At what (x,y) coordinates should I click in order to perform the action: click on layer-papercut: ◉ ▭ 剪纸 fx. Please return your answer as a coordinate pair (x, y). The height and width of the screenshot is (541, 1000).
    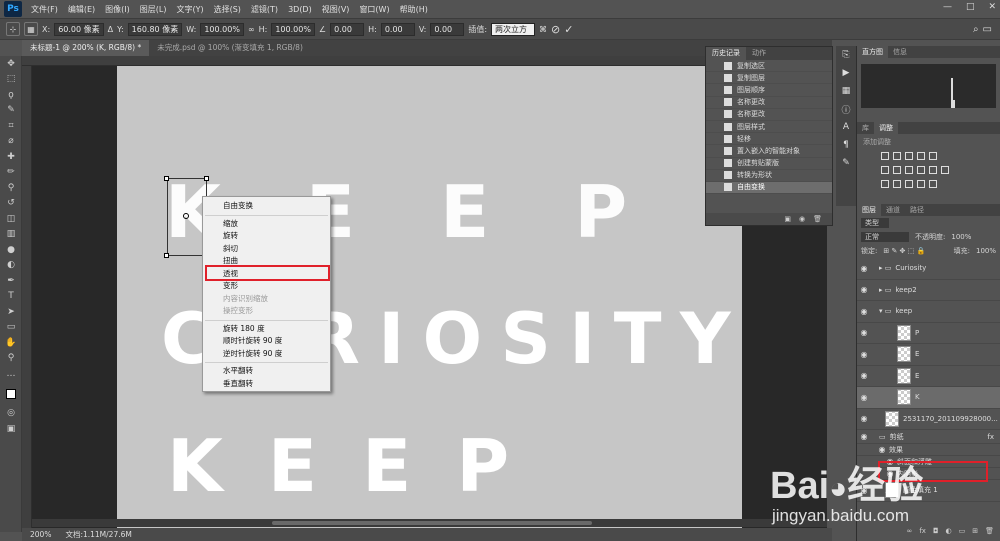
    Looking at the image, I should click on (928, 437).